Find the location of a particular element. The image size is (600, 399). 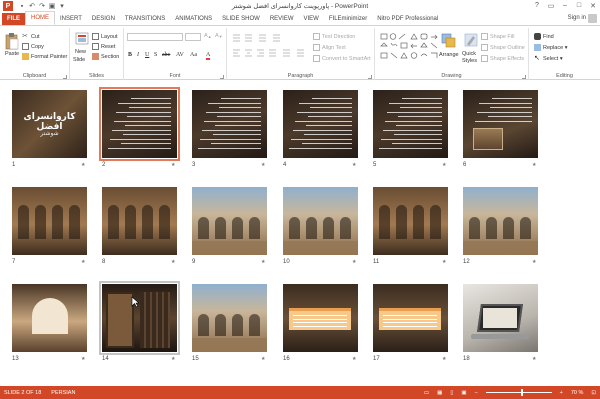

layout-button: Layout is located at coordinates (105, 36).